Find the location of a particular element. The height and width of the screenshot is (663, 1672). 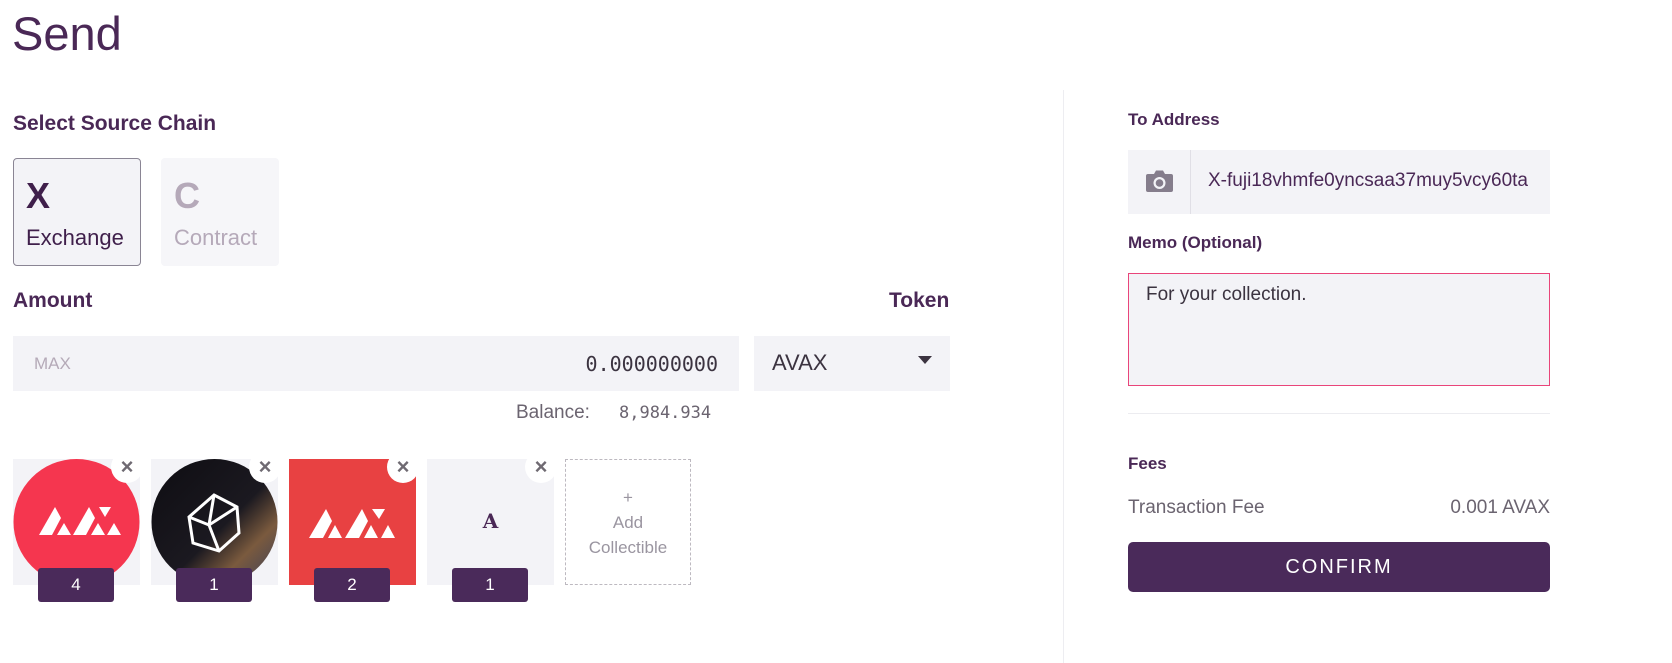

section-divider is located at coordinates (1339, 413).